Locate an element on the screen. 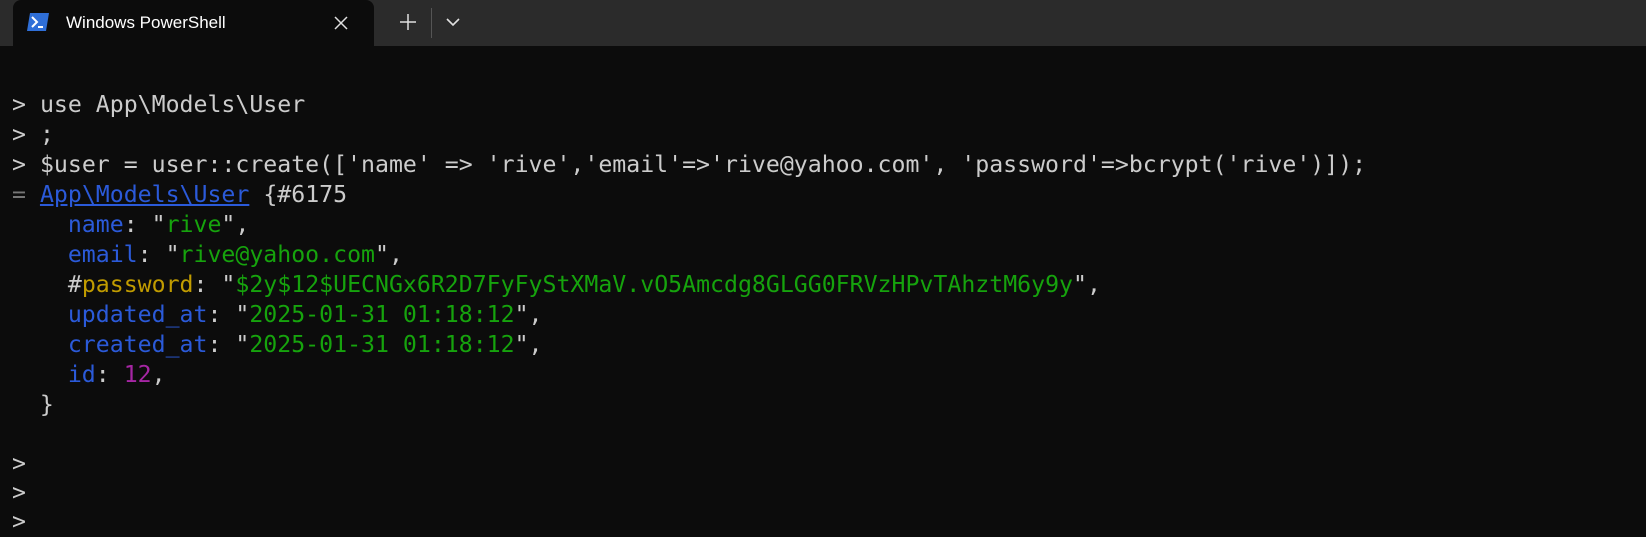 The width and height of the screenshot is (1646, 537). close-brace-line: } is located at coordinates (33, 405).